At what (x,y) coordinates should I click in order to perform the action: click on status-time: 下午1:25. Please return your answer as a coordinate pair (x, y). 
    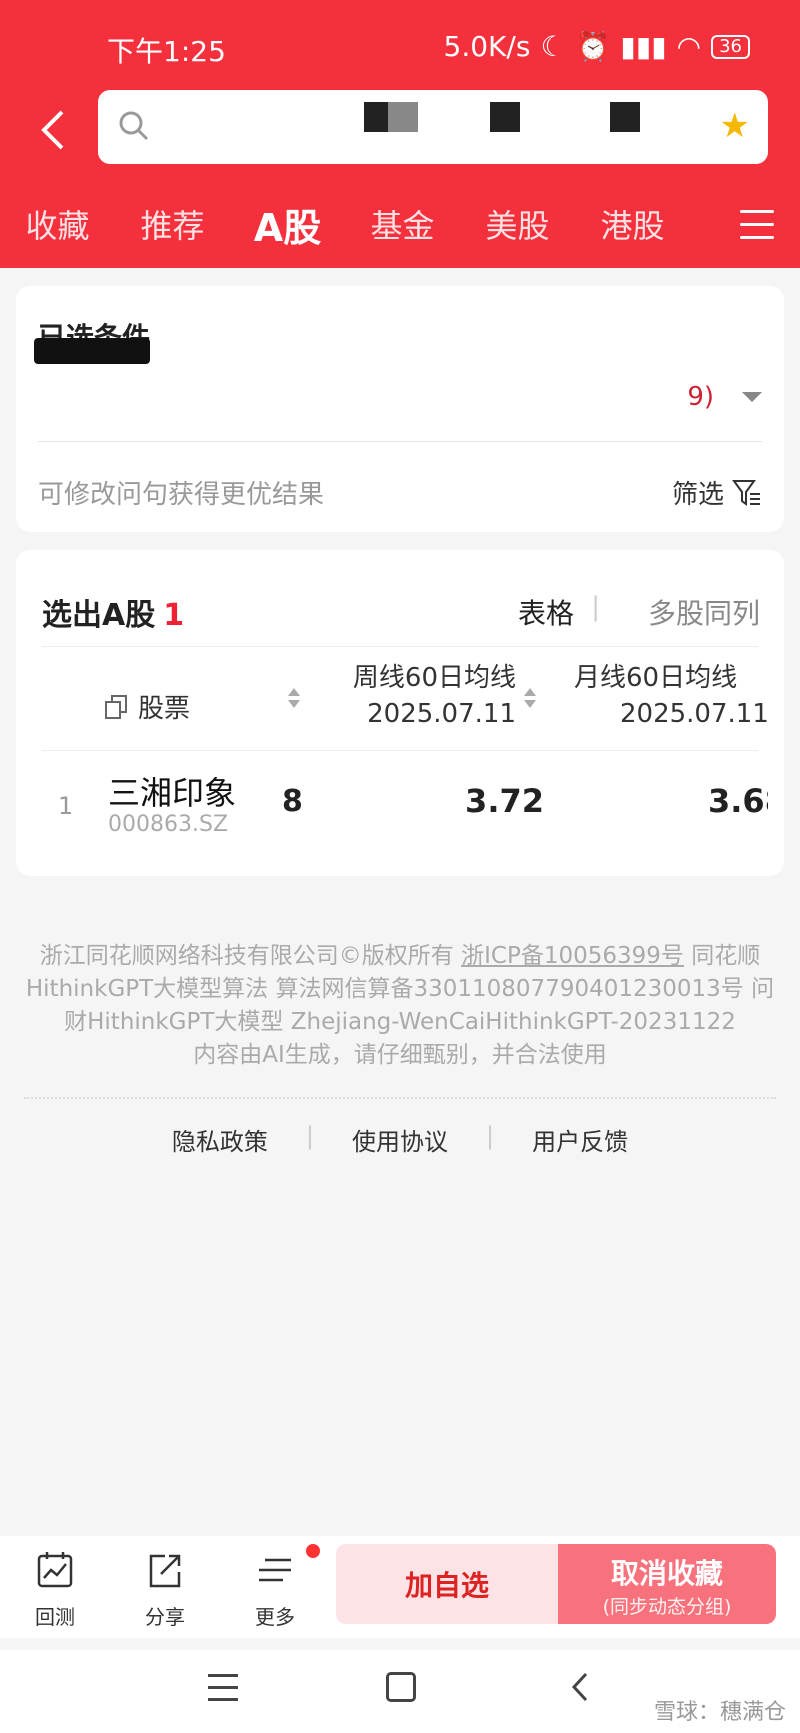
    Looking at the image, I should click on (166, 51).